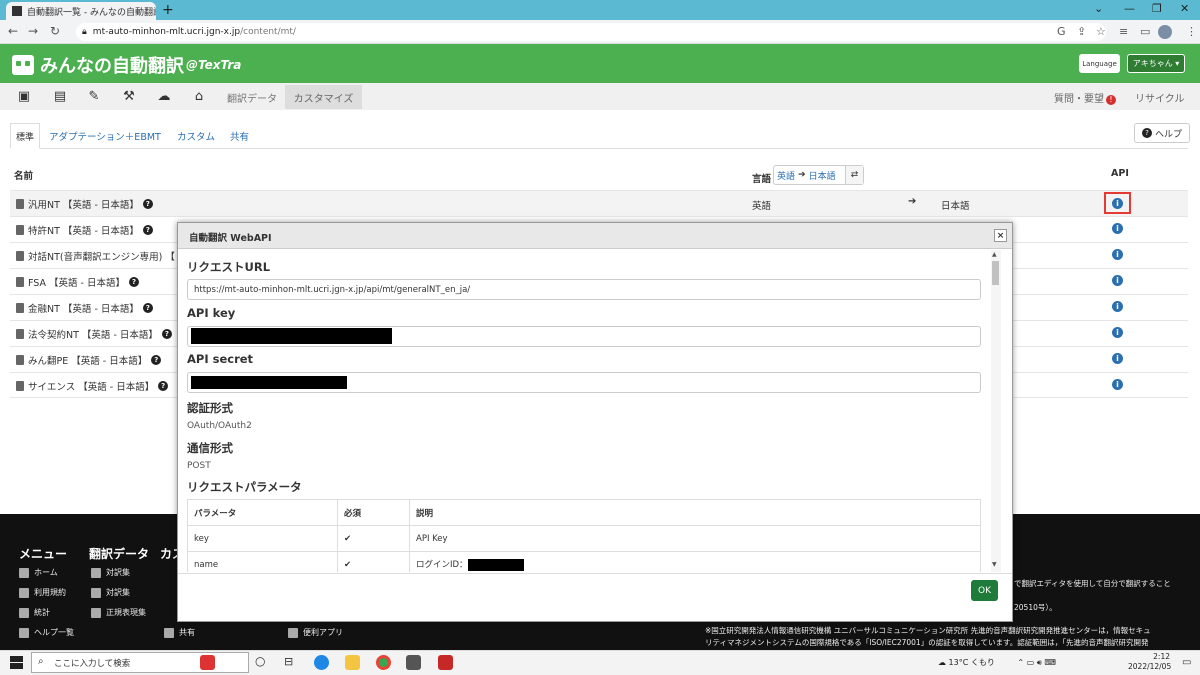 This screenshot has width=1200, height=675. I want to click on nav-recycle: リサイクル, so click(1160, 97).